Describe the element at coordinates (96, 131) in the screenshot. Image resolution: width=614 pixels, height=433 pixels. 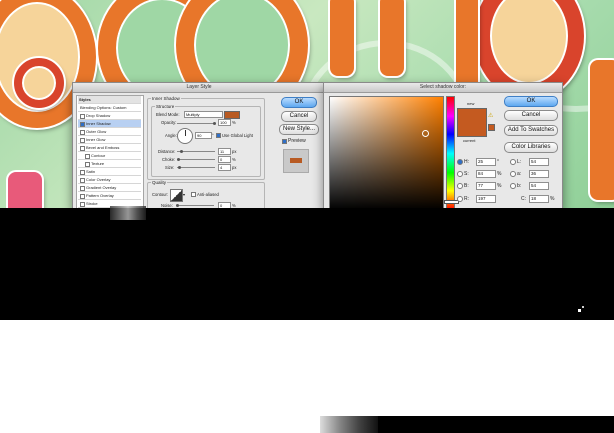
I see `style-item-label: Outer Glow` at that location.